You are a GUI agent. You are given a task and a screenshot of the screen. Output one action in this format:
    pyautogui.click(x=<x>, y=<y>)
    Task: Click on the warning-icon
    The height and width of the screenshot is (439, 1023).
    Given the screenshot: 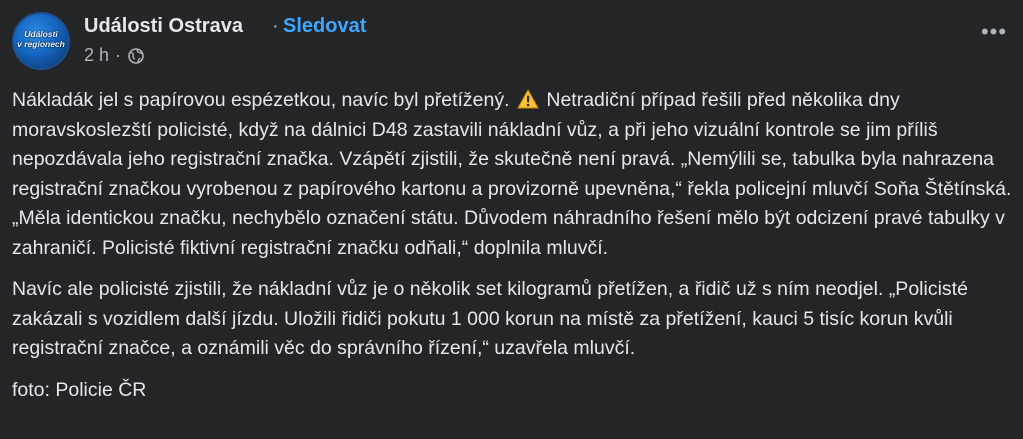 What is the action you would take?
    pyautogui.click(x=528, y=99)
    